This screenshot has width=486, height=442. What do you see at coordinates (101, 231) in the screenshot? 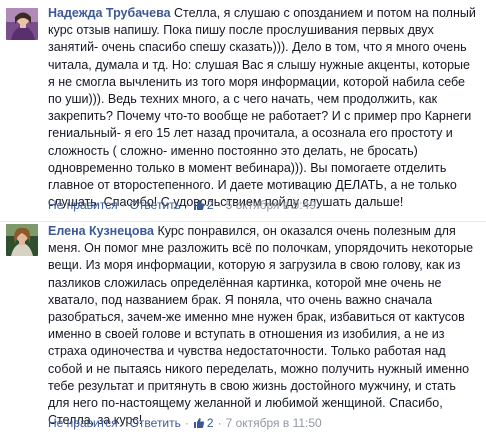
I see `comment-author: Елена Кузнецова` at bounding box center [101, 231].